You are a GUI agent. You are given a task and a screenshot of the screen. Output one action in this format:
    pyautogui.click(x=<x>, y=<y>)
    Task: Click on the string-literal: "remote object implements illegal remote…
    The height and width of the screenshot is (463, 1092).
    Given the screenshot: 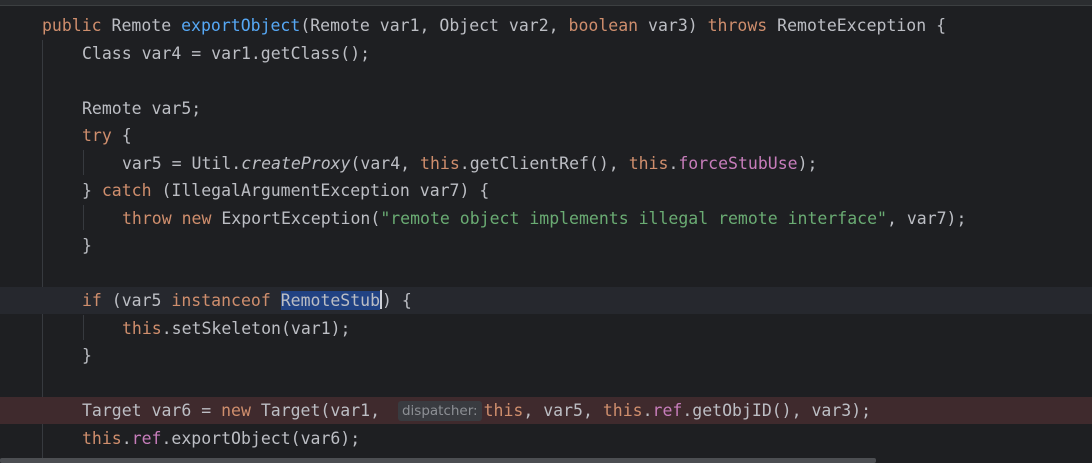 What is the action you would take?
    pyautogui.click(x=633, y=218)
    